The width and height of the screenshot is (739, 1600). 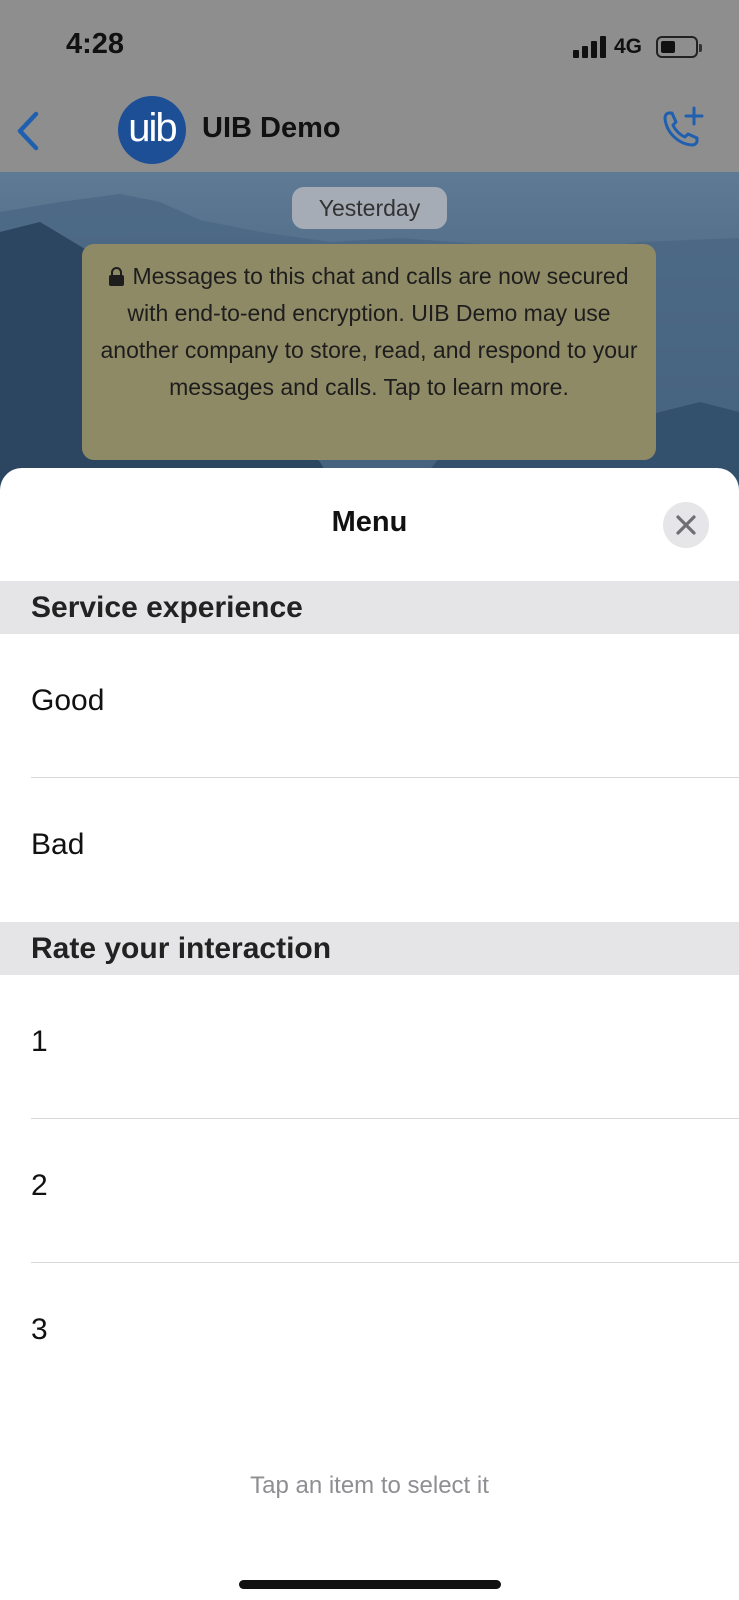 What do you see at coordinates (369, 132) in the screenshot?
I see `chat-header: uib UIB Demo` at bounding box center [369, 132].